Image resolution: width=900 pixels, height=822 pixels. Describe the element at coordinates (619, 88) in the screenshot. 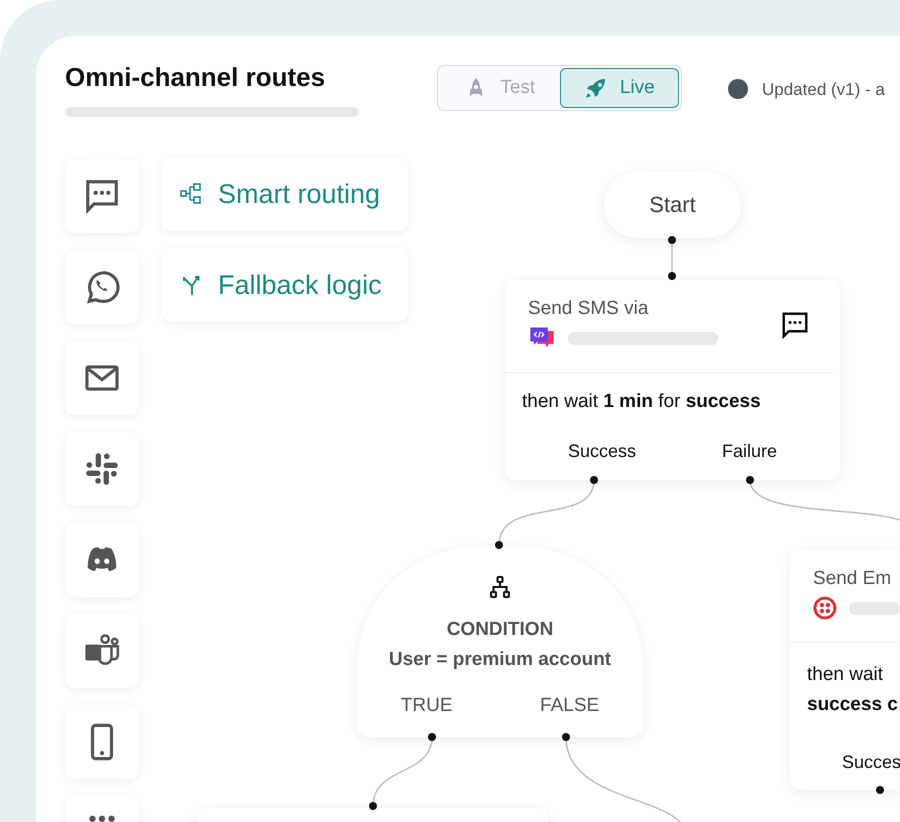

I see `live-mode-button: Live` at that location.